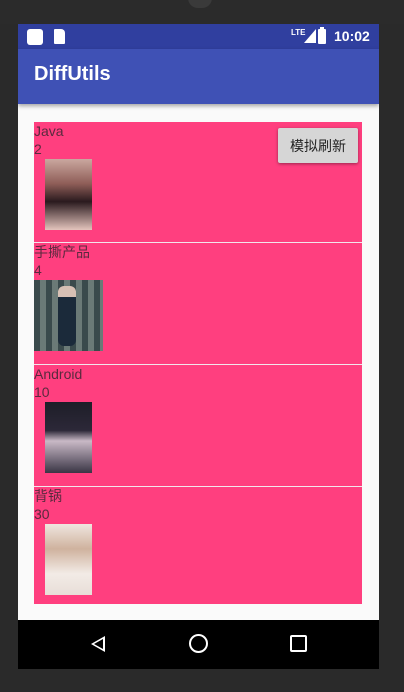 The image size is (404, 692). I want to click on home-icon, so click(198, 643).